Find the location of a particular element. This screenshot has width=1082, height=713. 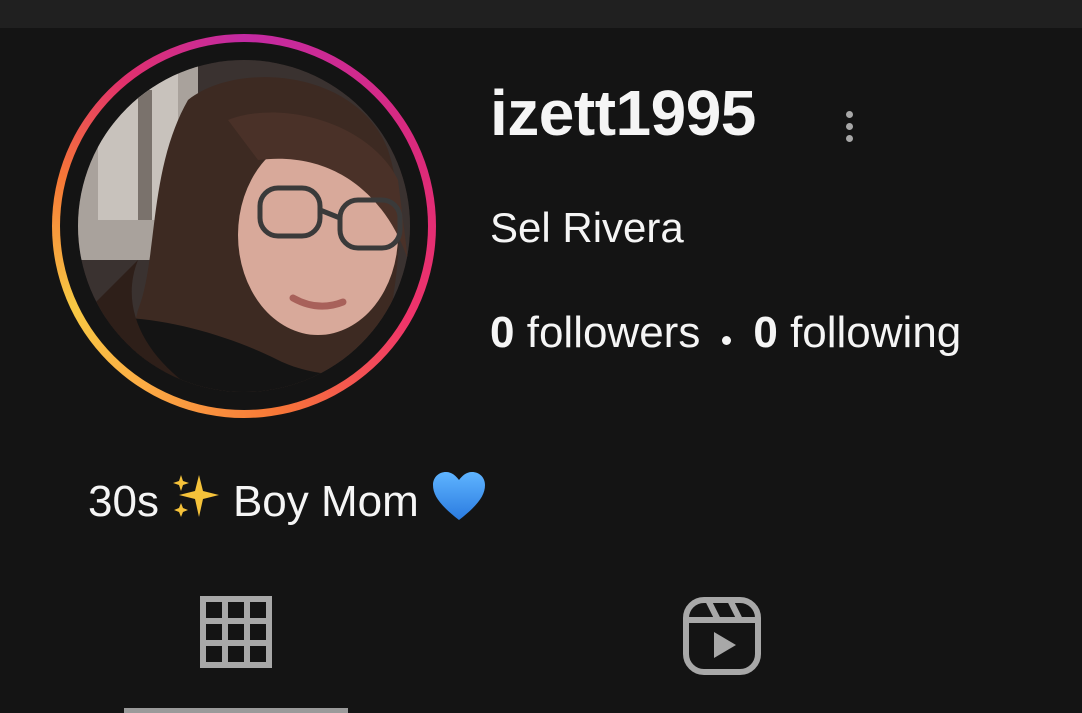

tab-reels is located at coordinates (722, 646).